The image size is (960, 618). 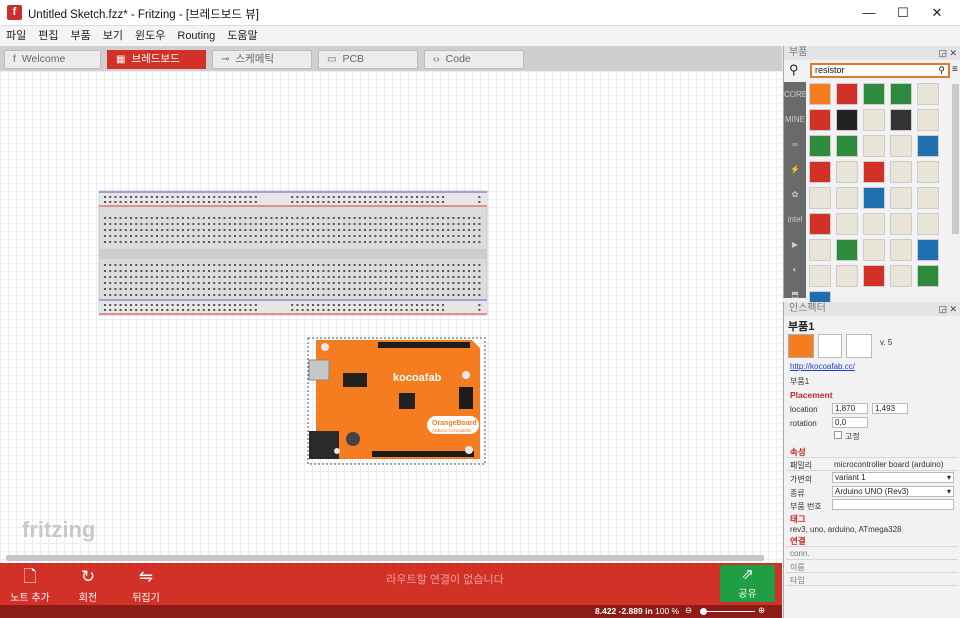 What do you see at coordinates (146, 585) in the screenshot?
I see `flip-button: ⇋ 뒤집기` at bounding box center [146, 585].